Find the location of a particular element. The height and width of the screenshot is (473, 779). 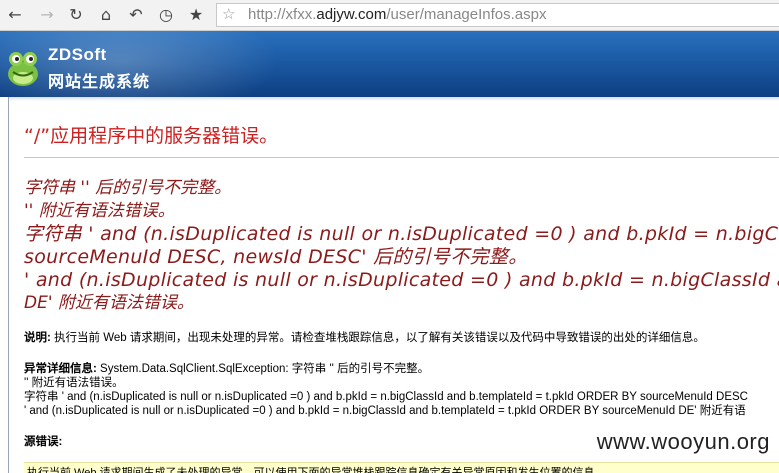

error-message-line: 字符串 '' 后的引号不完整。 is located at coordinates (128, 188).